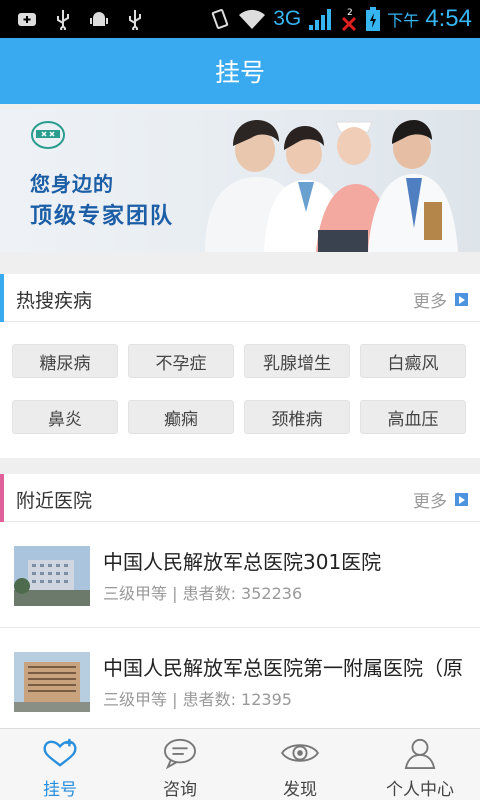  What do you see at coordinates (300, 764) in the screenshot?
I see `nav-tab-discover: 发现` at bounding box center [300, 764].